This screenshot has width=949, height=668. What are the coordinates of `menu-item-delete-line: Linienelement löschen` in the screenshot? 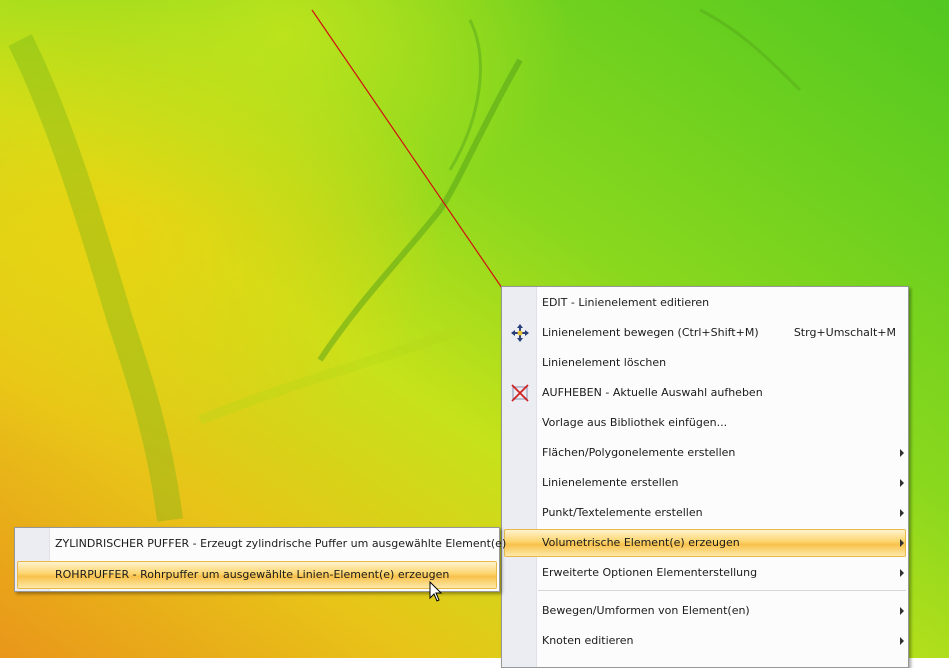 It's located at (705, 363).